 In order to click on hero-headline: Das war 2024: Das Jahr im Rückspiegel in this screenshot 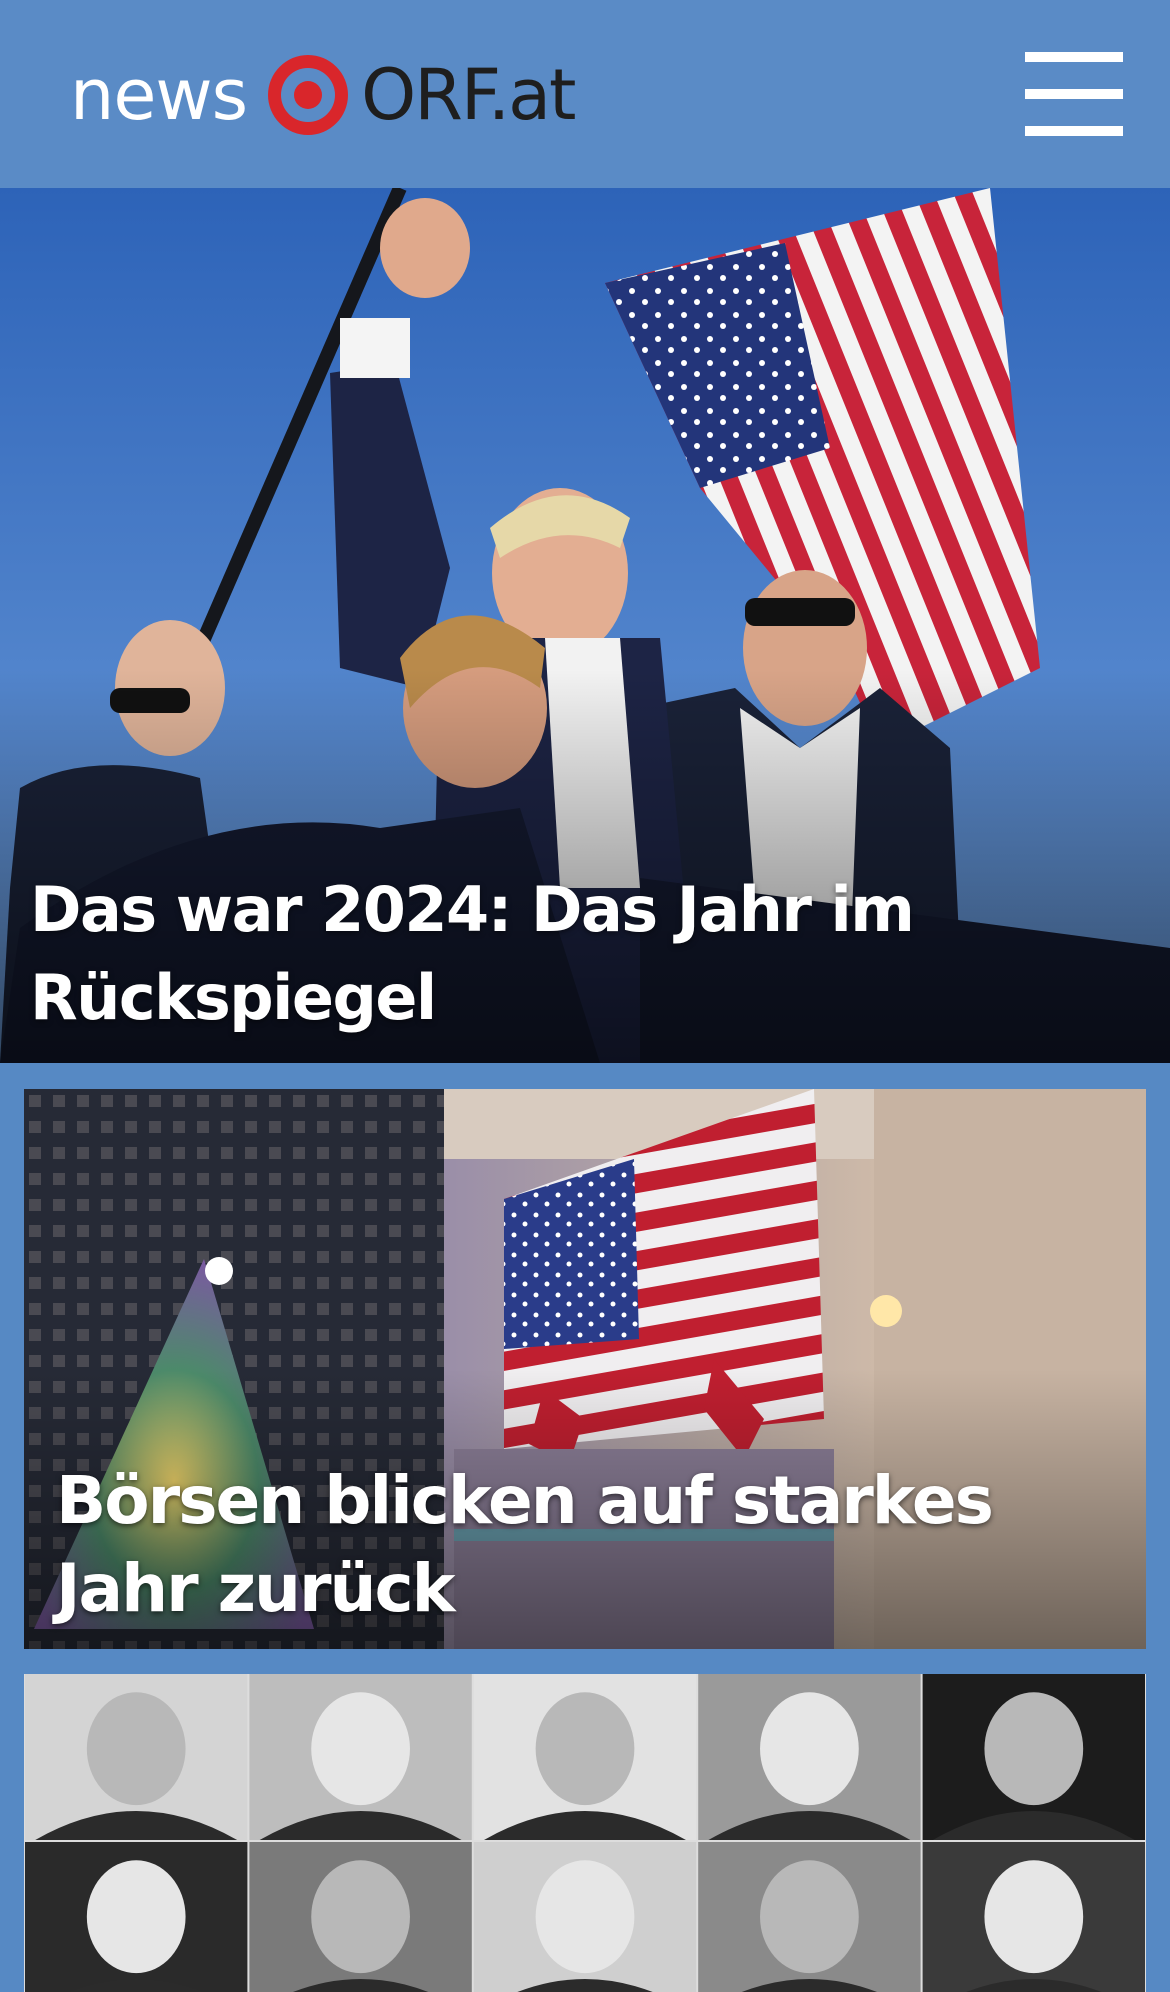, I will do `click(580, 954)`.